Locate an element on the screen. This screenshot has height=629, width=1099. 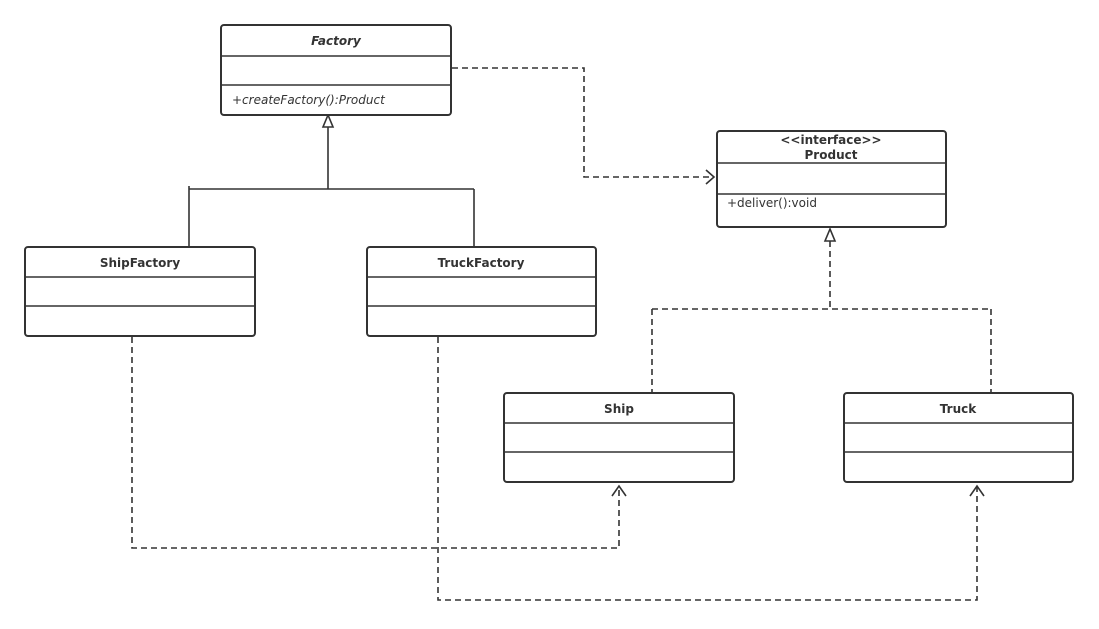
inheritance-arrowhead-icon is located at coordinates (328, 120).